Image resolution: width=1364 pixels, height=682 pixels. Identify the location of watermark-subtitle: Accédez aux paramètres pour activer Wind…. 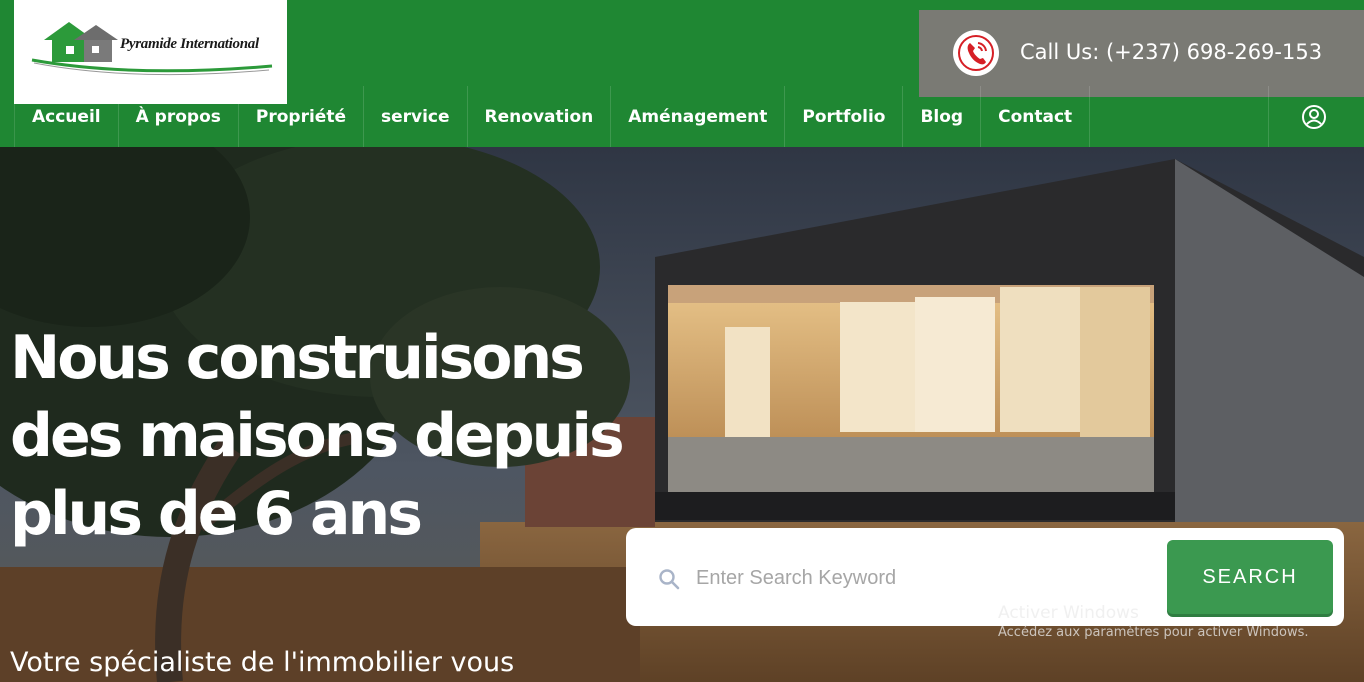
(1153, 632).